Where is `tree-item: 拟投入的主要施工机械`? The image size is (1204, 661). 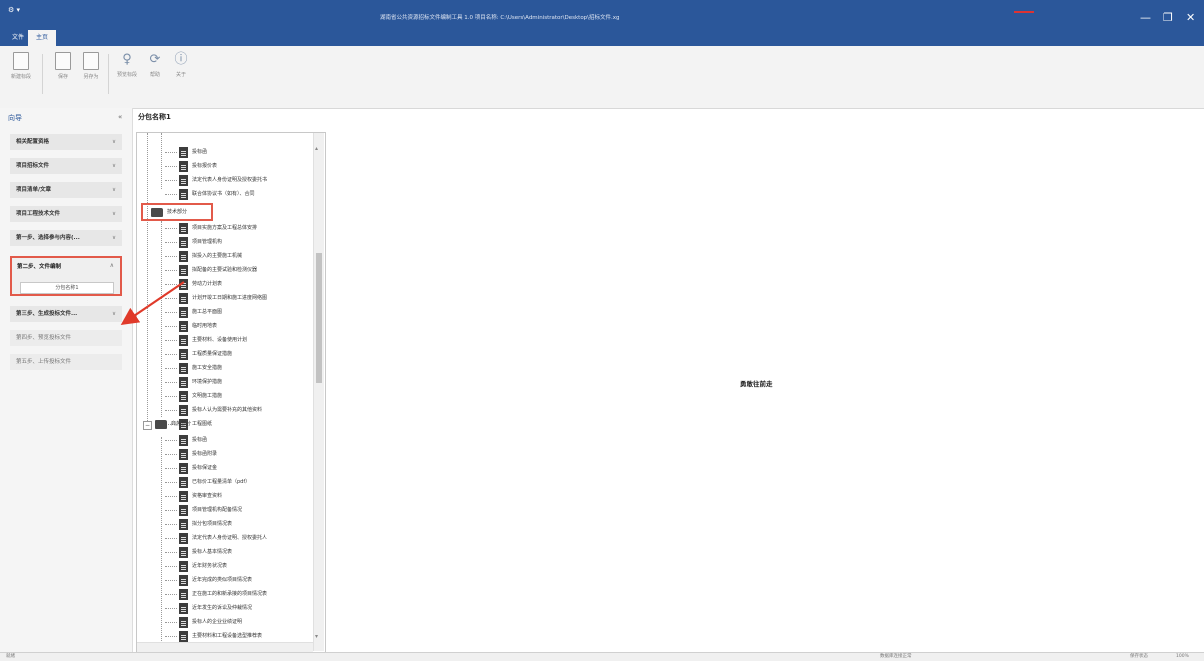
tree-item: 拟投入的主要施工机械 is located at coordinates (203, 256).